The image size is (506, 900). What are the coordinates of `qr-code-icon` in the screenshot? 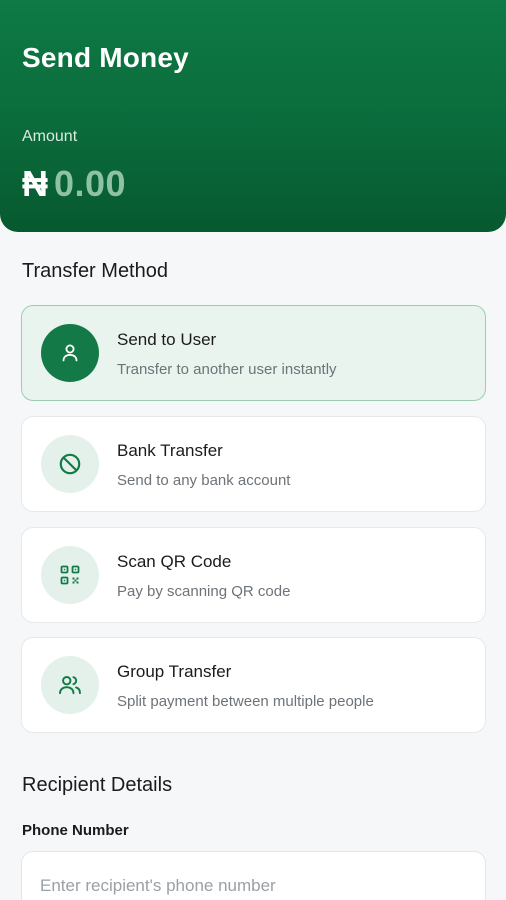 It's located at (70, 575).